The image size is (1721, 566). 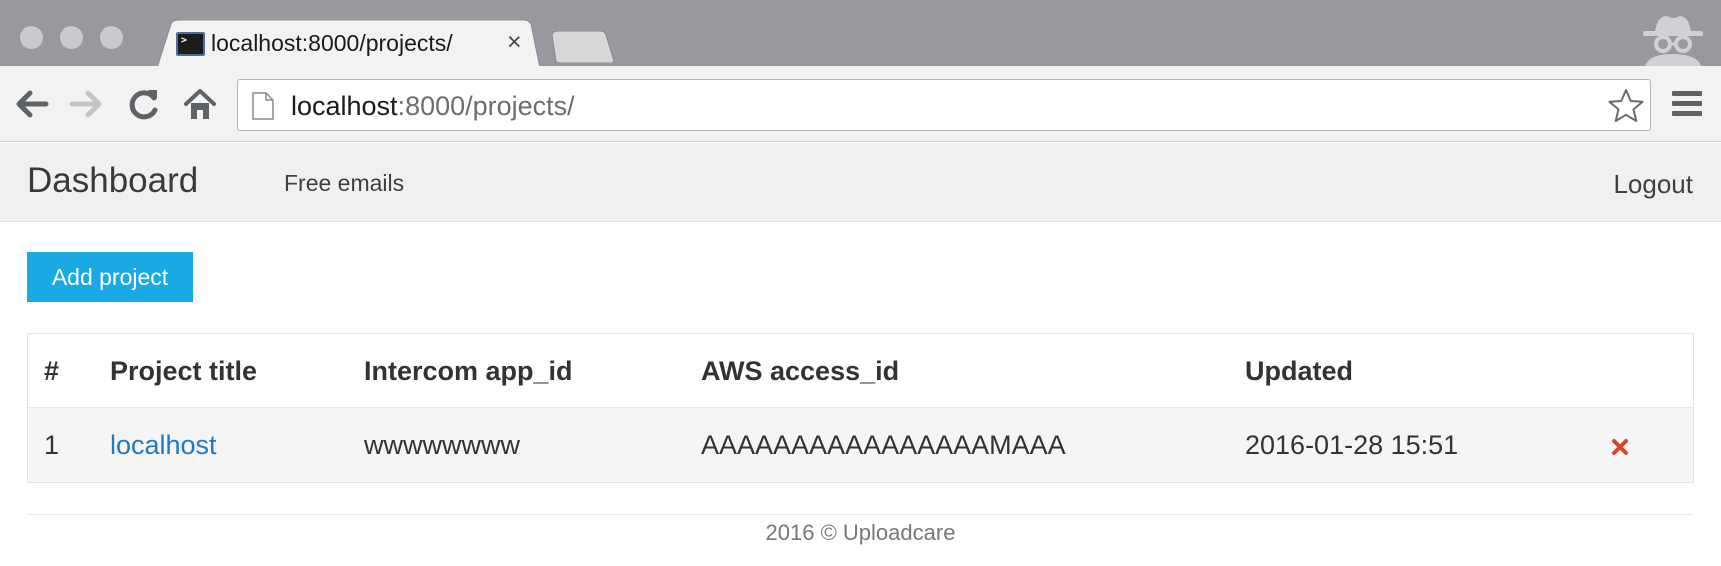 What do you see at coordinates (1673, 38) in the screenshot?
I see `incognito-icon` at bounding box center [1673, 38].